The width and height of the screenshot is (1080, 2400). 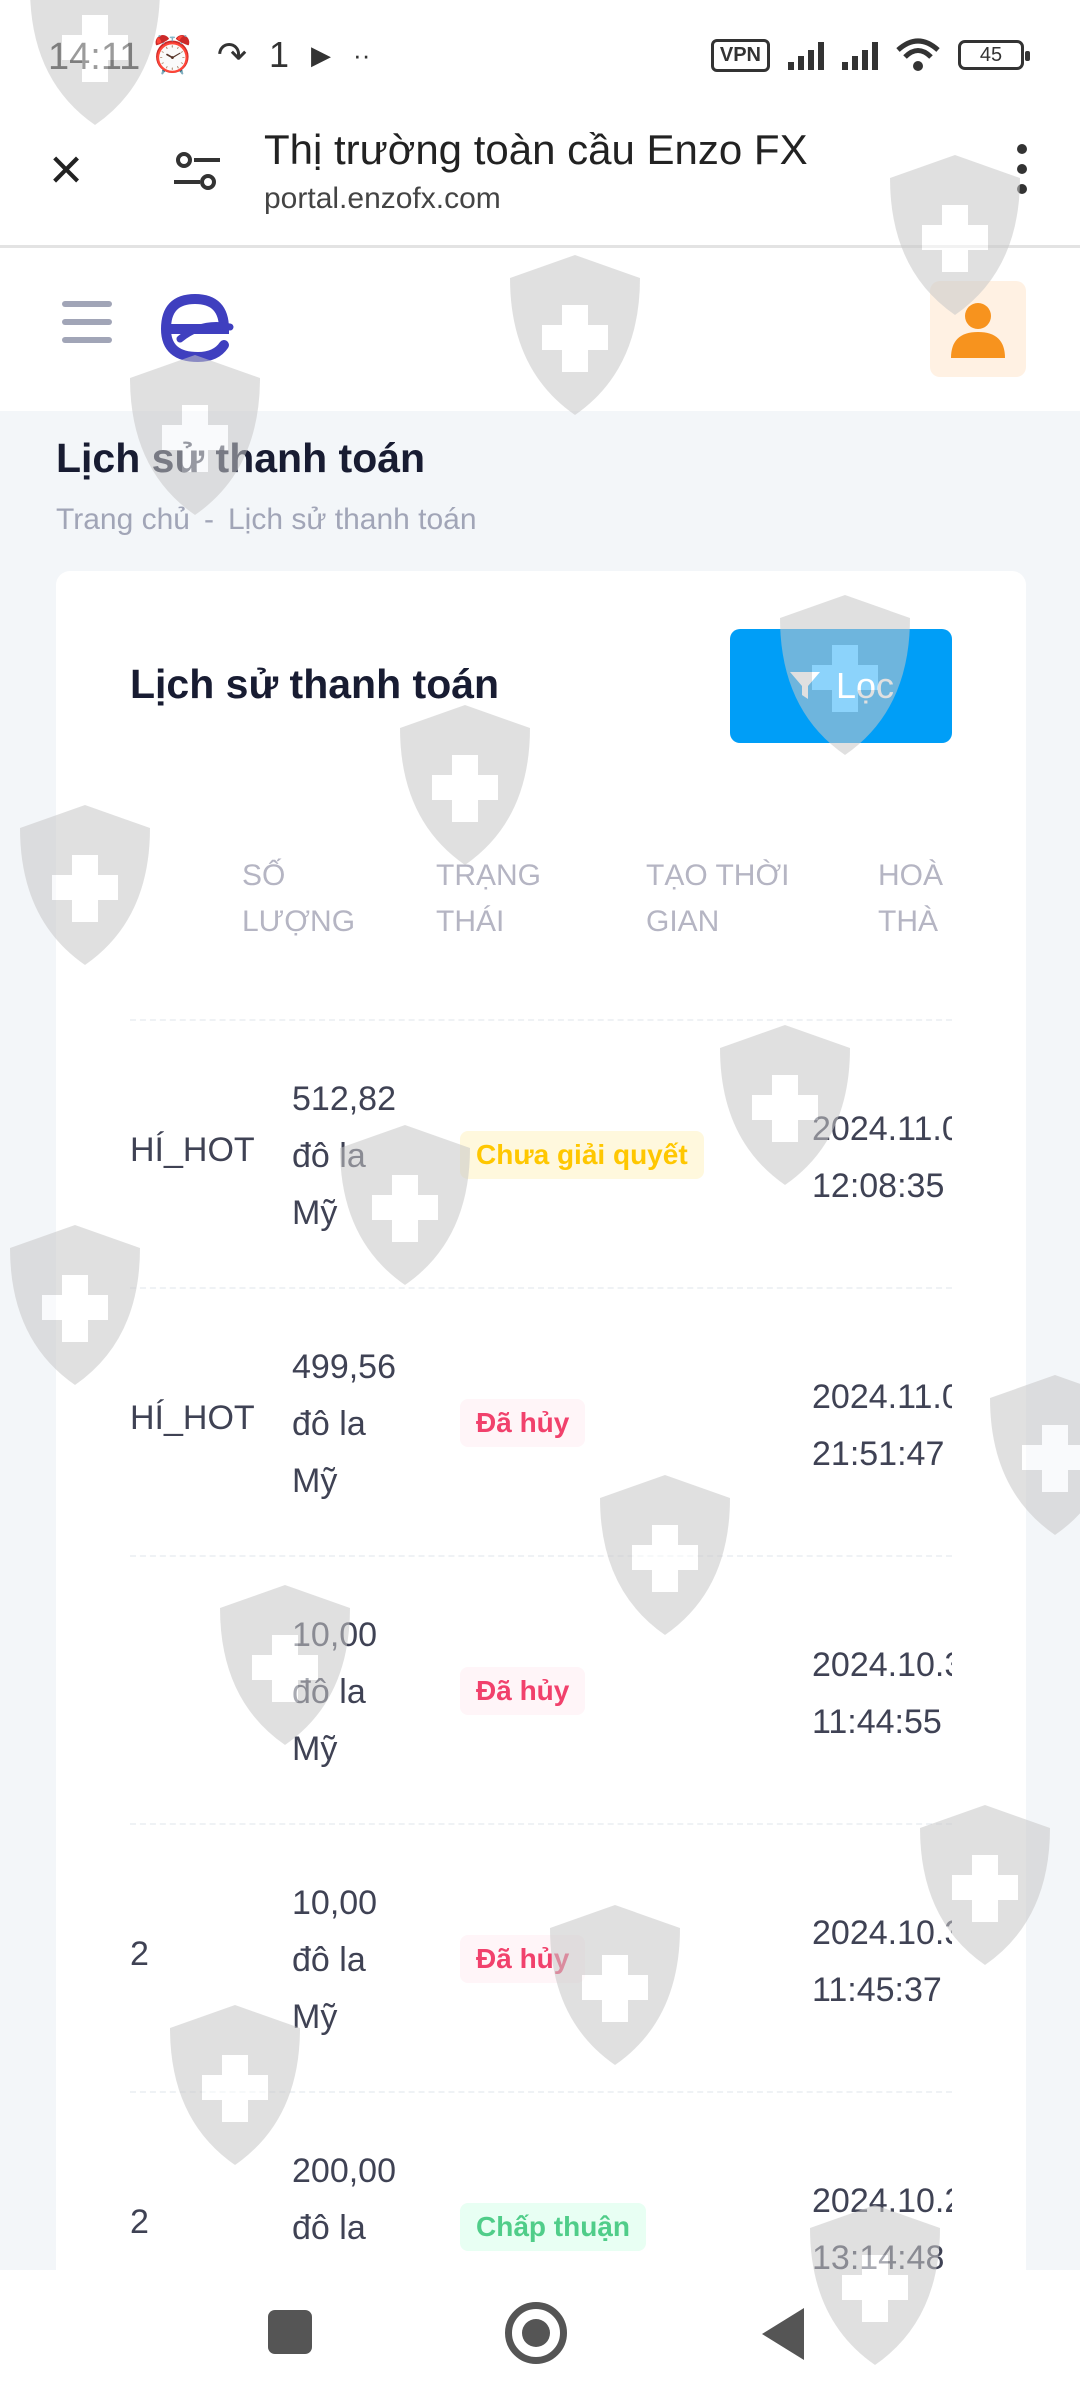 What do you see at coordinates (290, 2332) in the screenshot?
I see `nav-recents-icon` at bounding box center [290, 2332].